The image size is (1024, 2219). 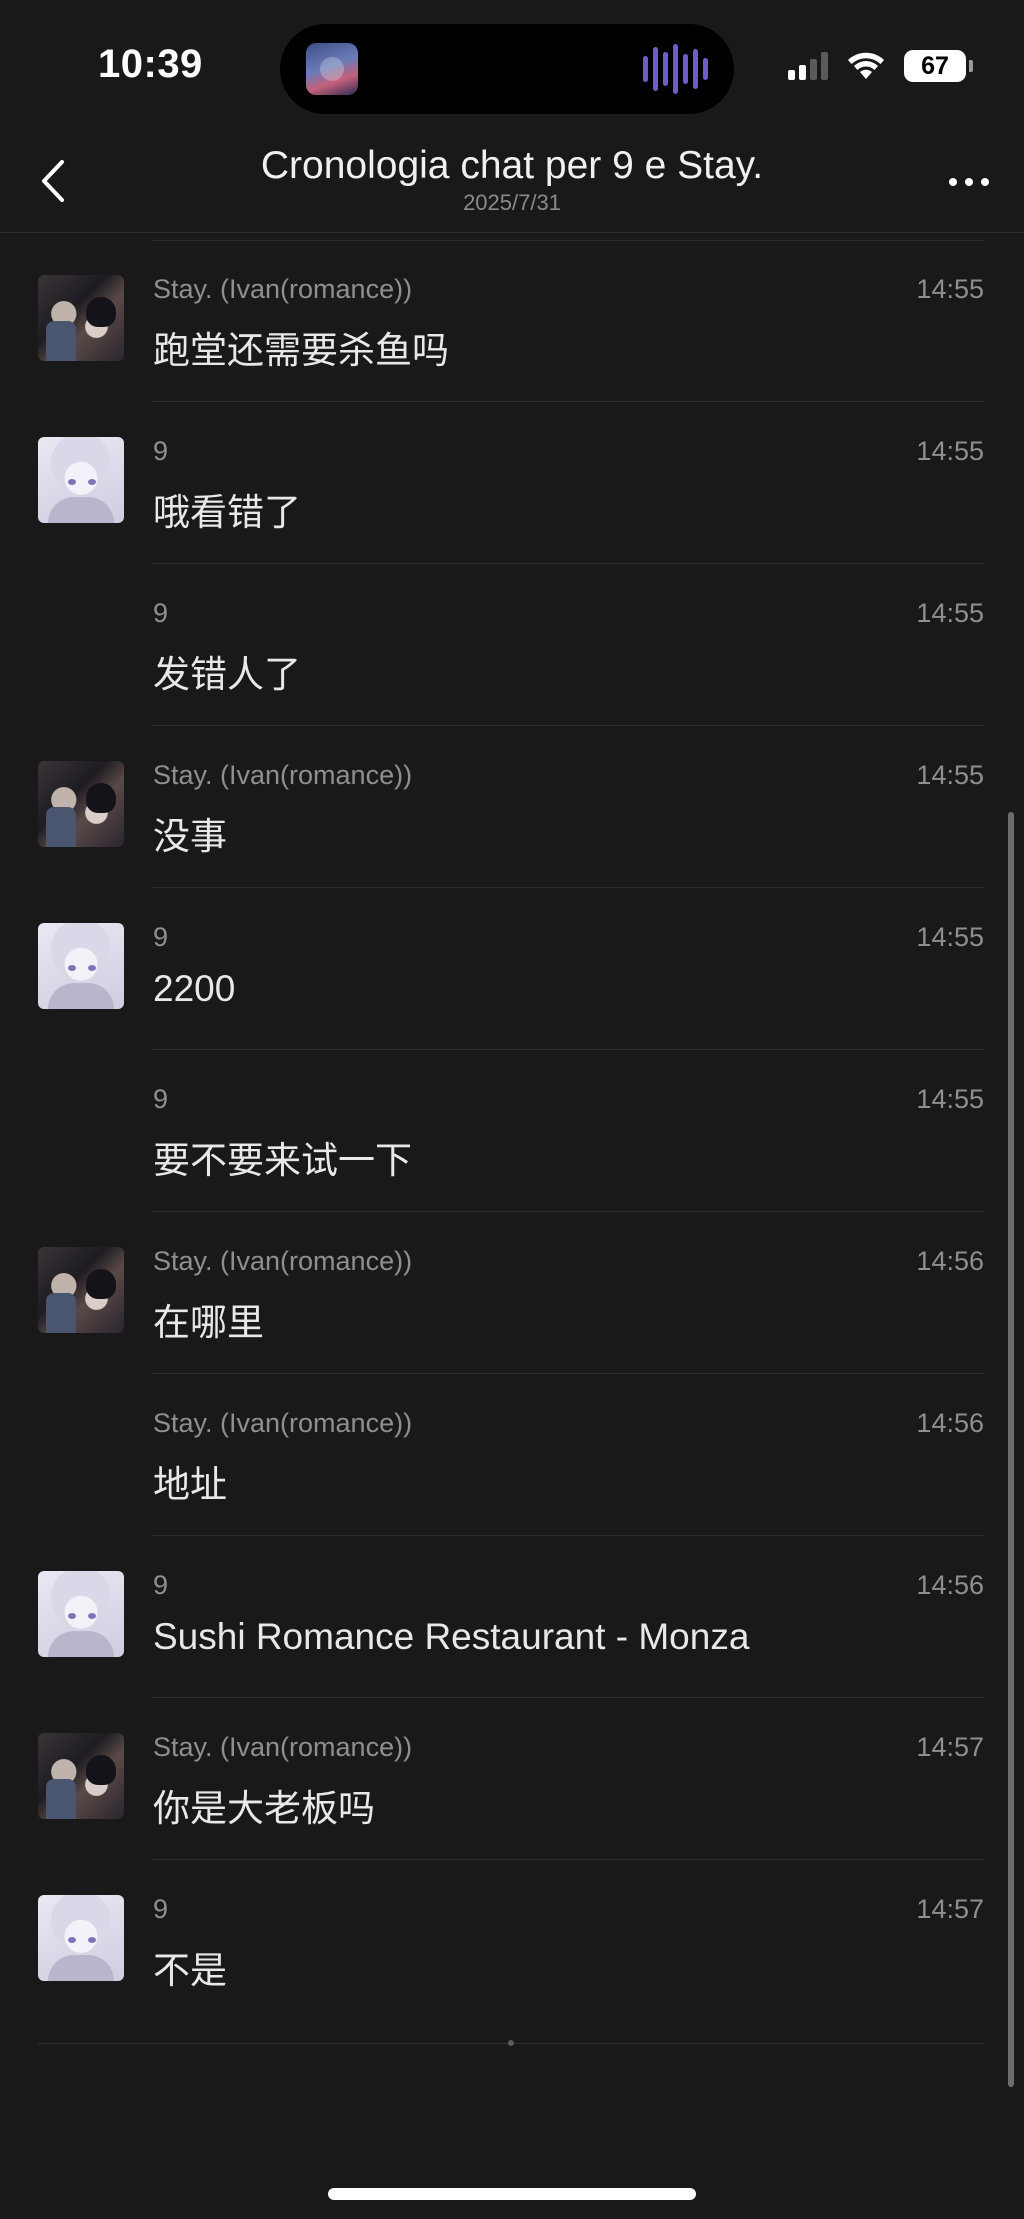 What do you see at coordinates (512, 807) in the screenshot?
I see `message-row: Stay. (Ivan(romance)) 14:55 没事` at bounding box center [512, 807].